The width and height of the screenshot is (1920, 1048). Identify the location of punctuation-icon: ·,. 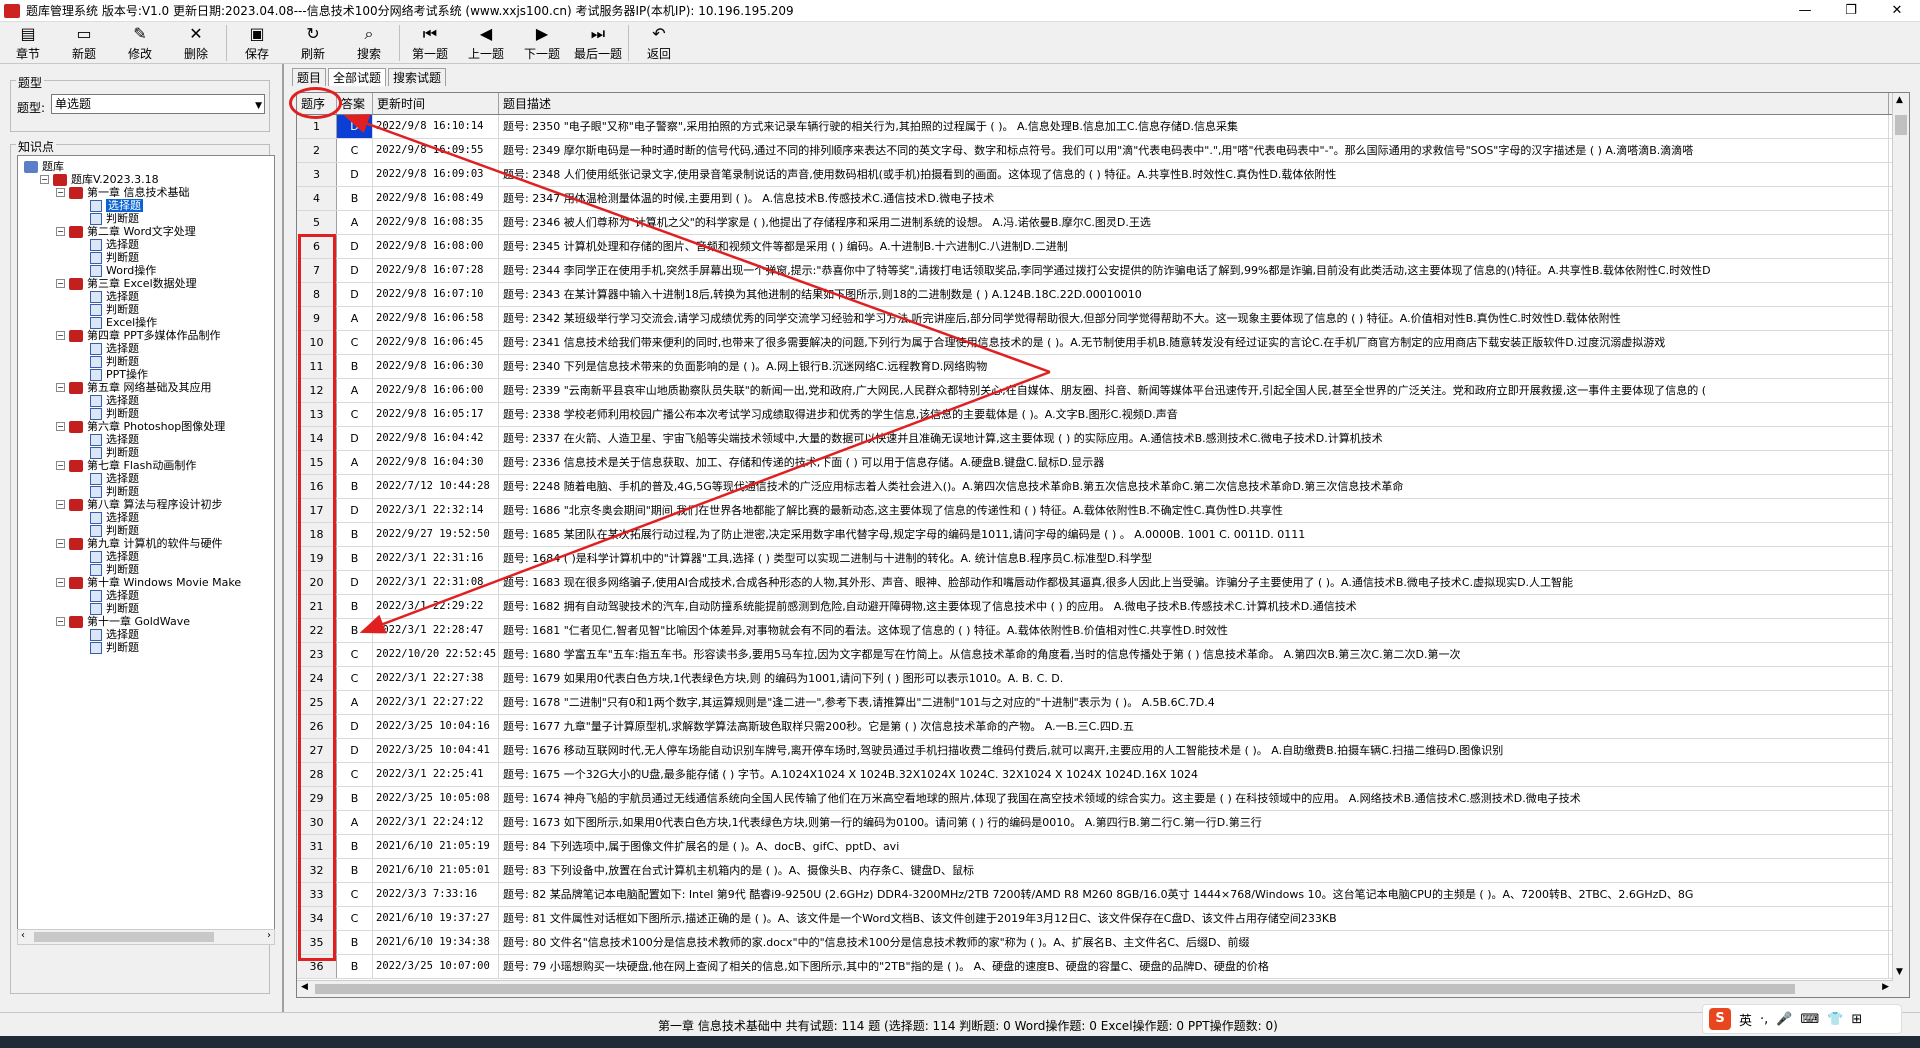
(1764, 1019).